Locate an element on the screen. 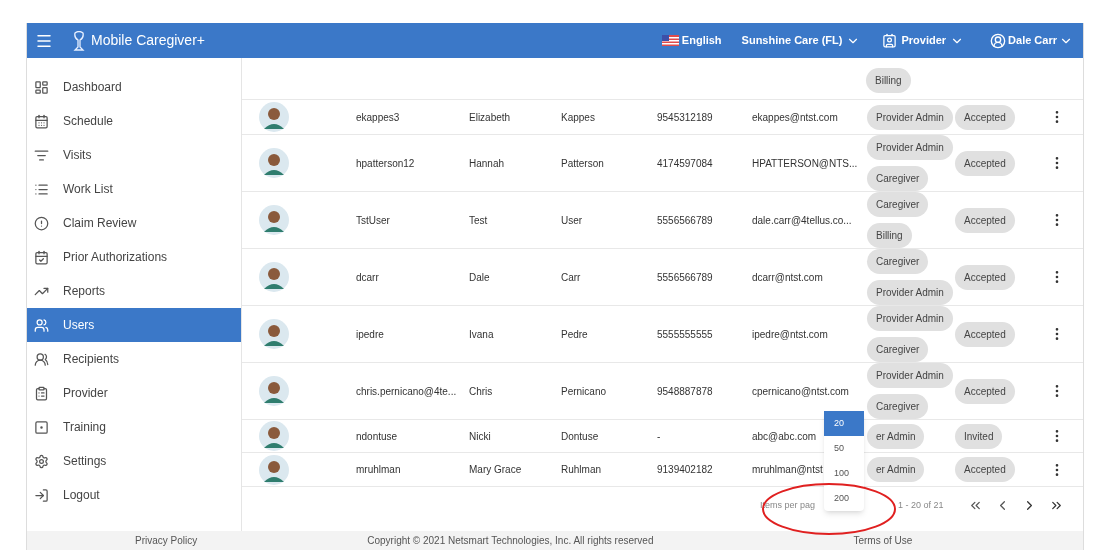 The height and width of the screenshot is (550, 1101). sidebar-item: Work List is located at coordinates (134, 189).